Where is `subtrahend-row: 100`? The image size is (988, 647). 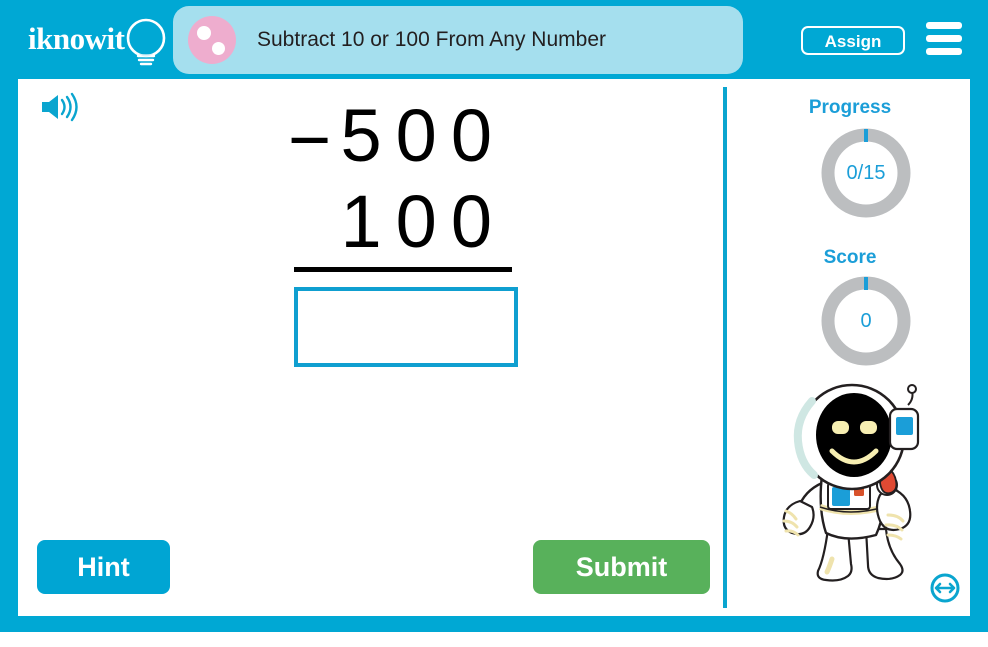
subtrahend-row: 100 is located at coordinates (423, 221).